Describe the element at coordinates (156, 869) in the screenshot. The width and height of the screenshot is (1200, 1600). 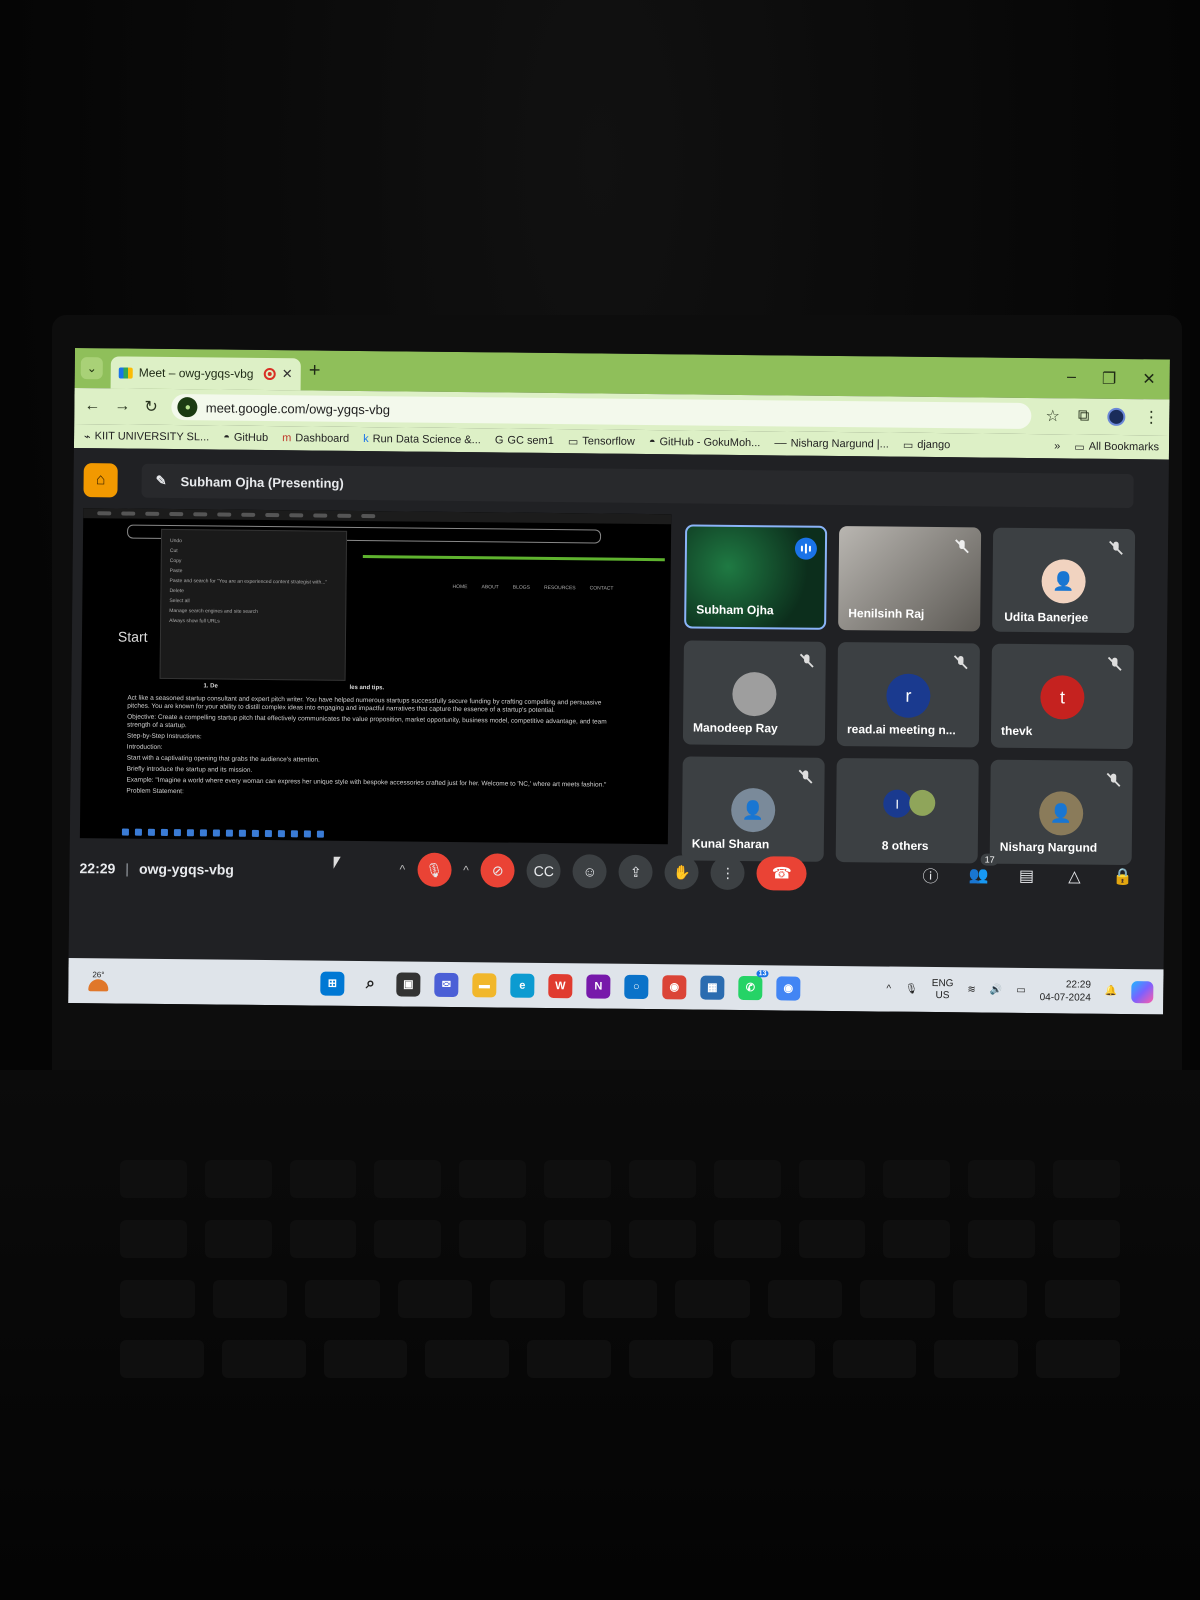
I see `meeting-info: 22:29 | owg-ygqs-vbg` at that location.